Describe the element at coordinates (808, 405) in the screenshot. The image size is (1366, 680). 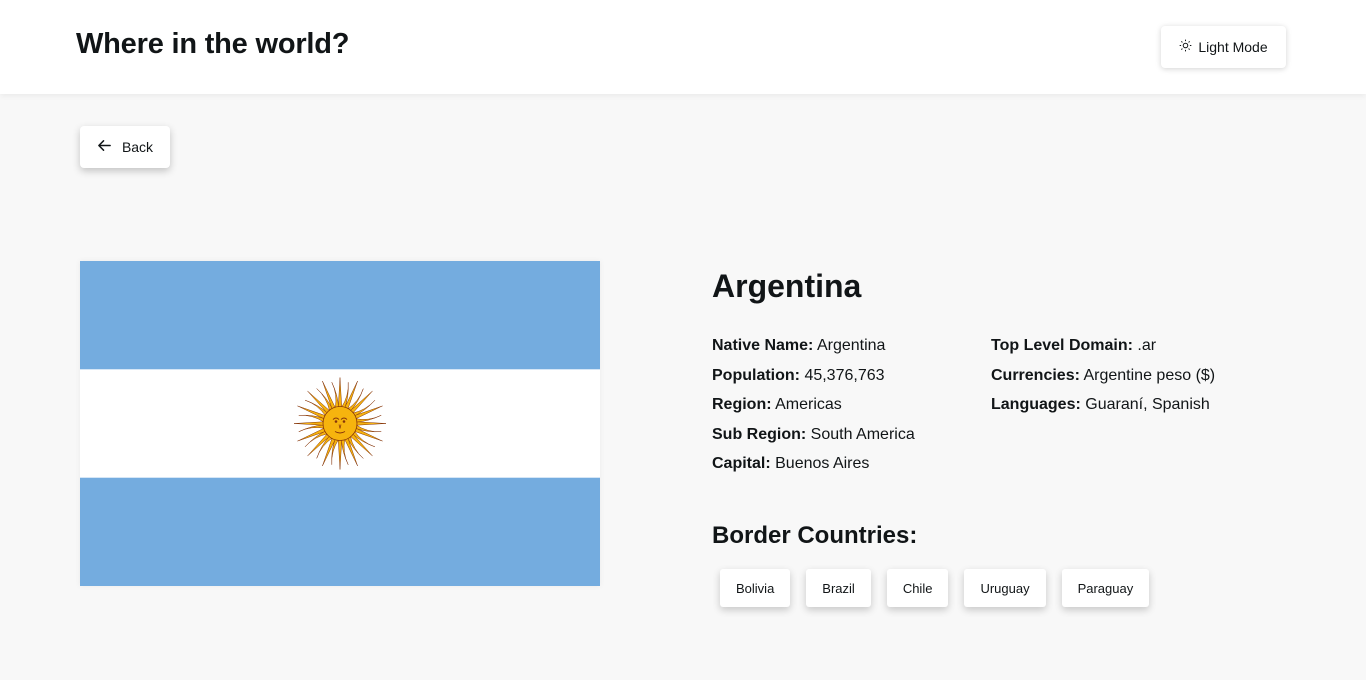
I see `detail-value: Americas` at that location.